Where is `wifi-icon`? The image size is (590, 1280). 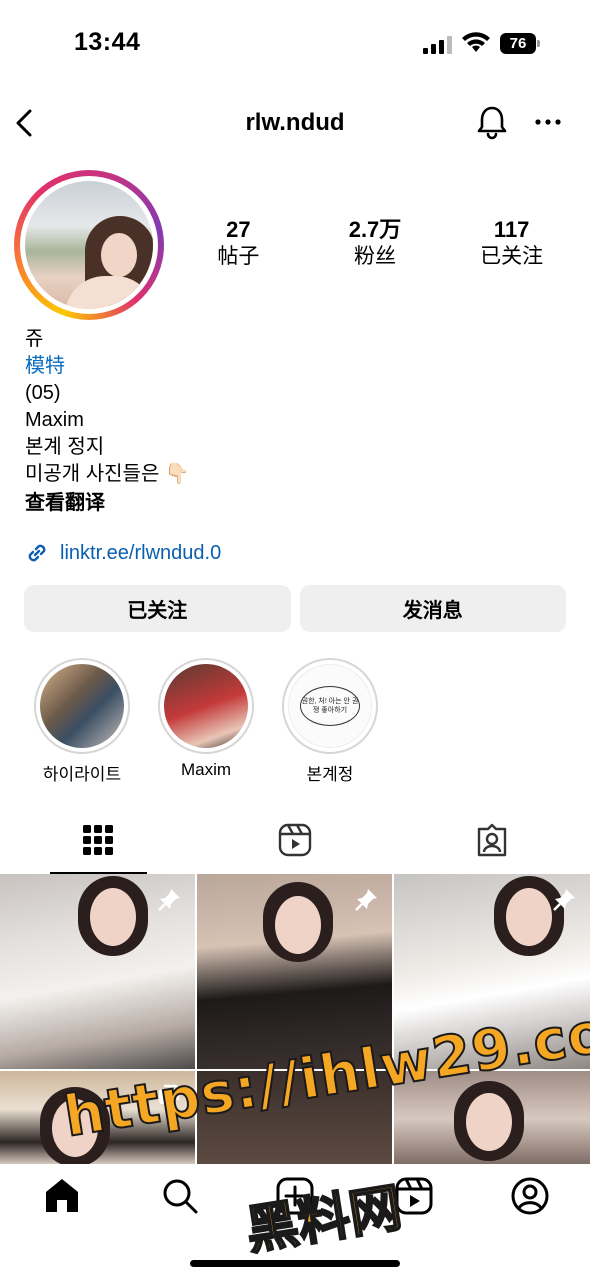
wifi-icon is located at coordinates (476, 42).